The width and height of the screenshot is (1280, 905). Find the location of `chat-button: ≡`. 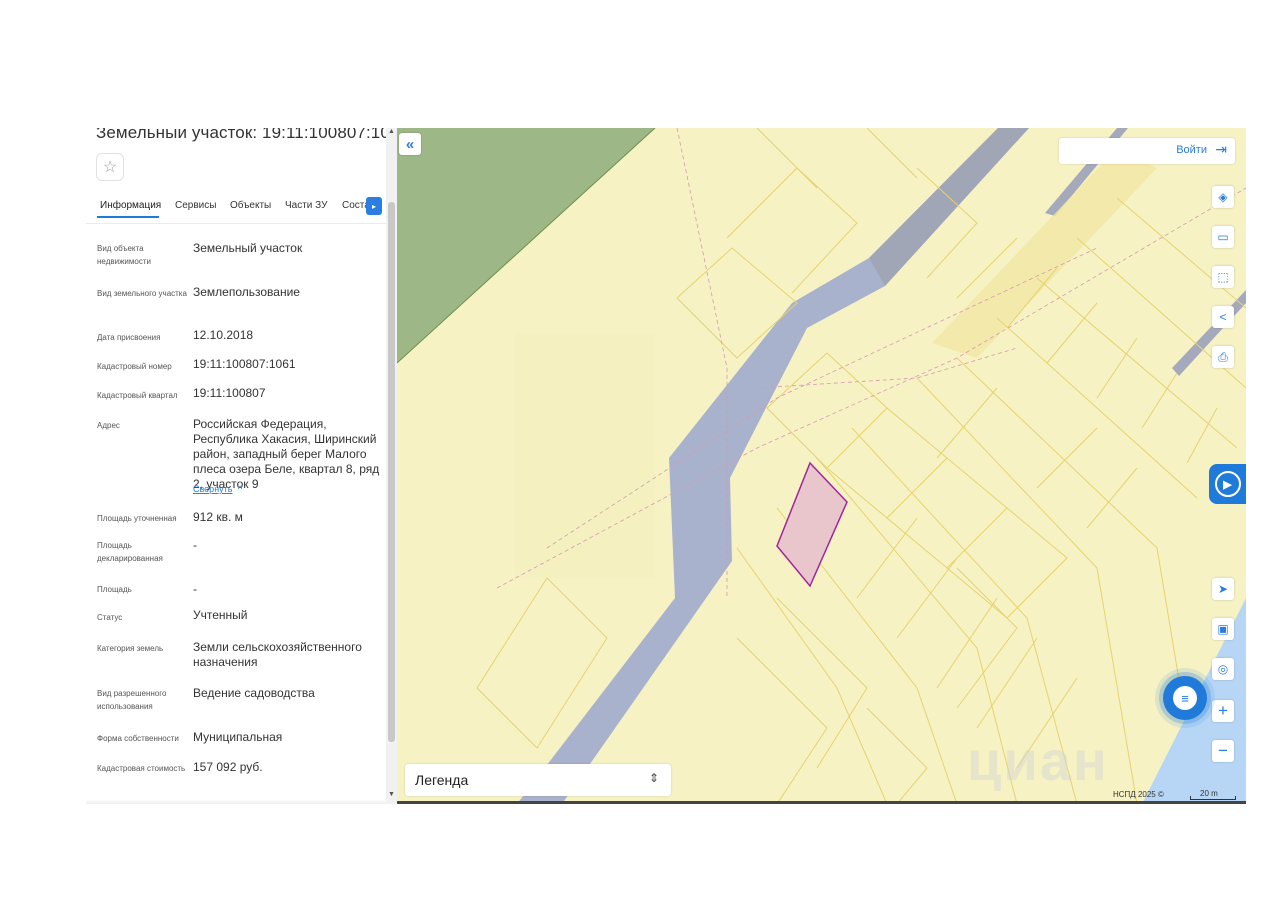

chat-button: ≡ is located at coordinates (1185, 698).